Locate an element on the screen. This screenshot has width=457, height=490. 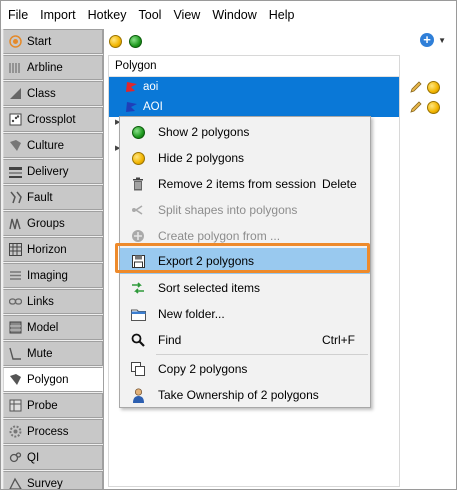
model-icon is located at coordinates (15, 328).